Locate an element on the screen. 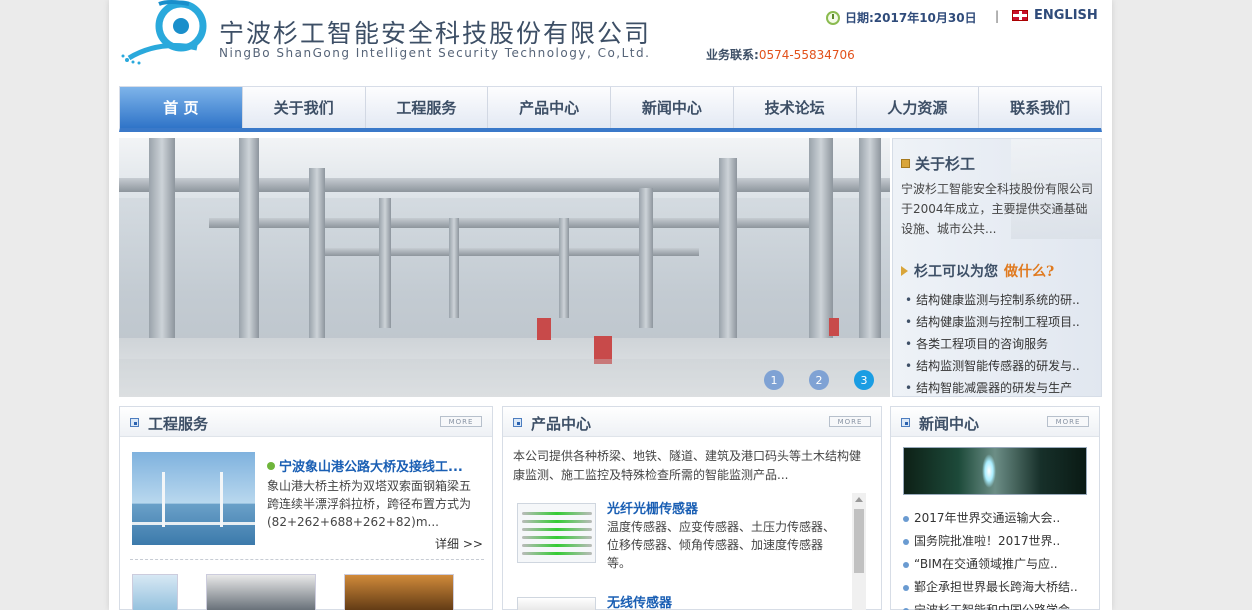  bullet-square-icon is located at coordinates (905, 163).